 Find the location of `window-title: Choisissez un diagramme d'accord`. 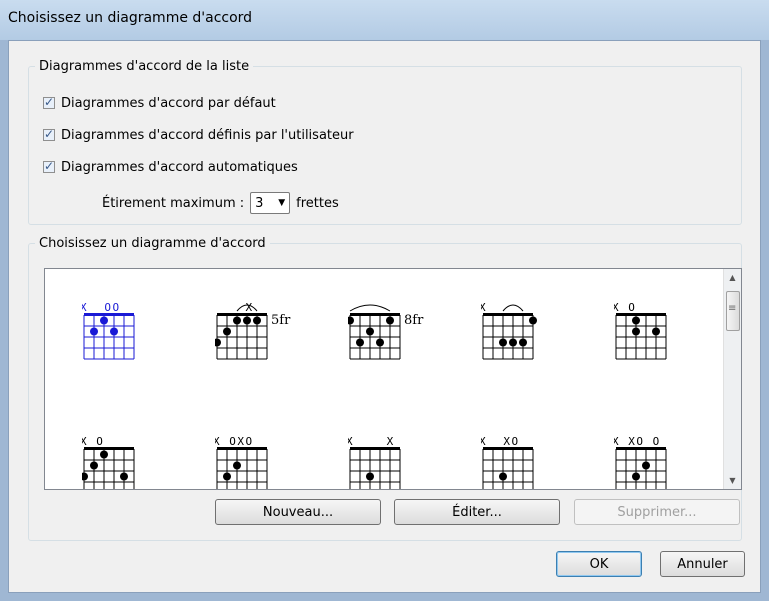

window-title: Choisissez un diagramme d'accord is located at coordinates (130, 18).